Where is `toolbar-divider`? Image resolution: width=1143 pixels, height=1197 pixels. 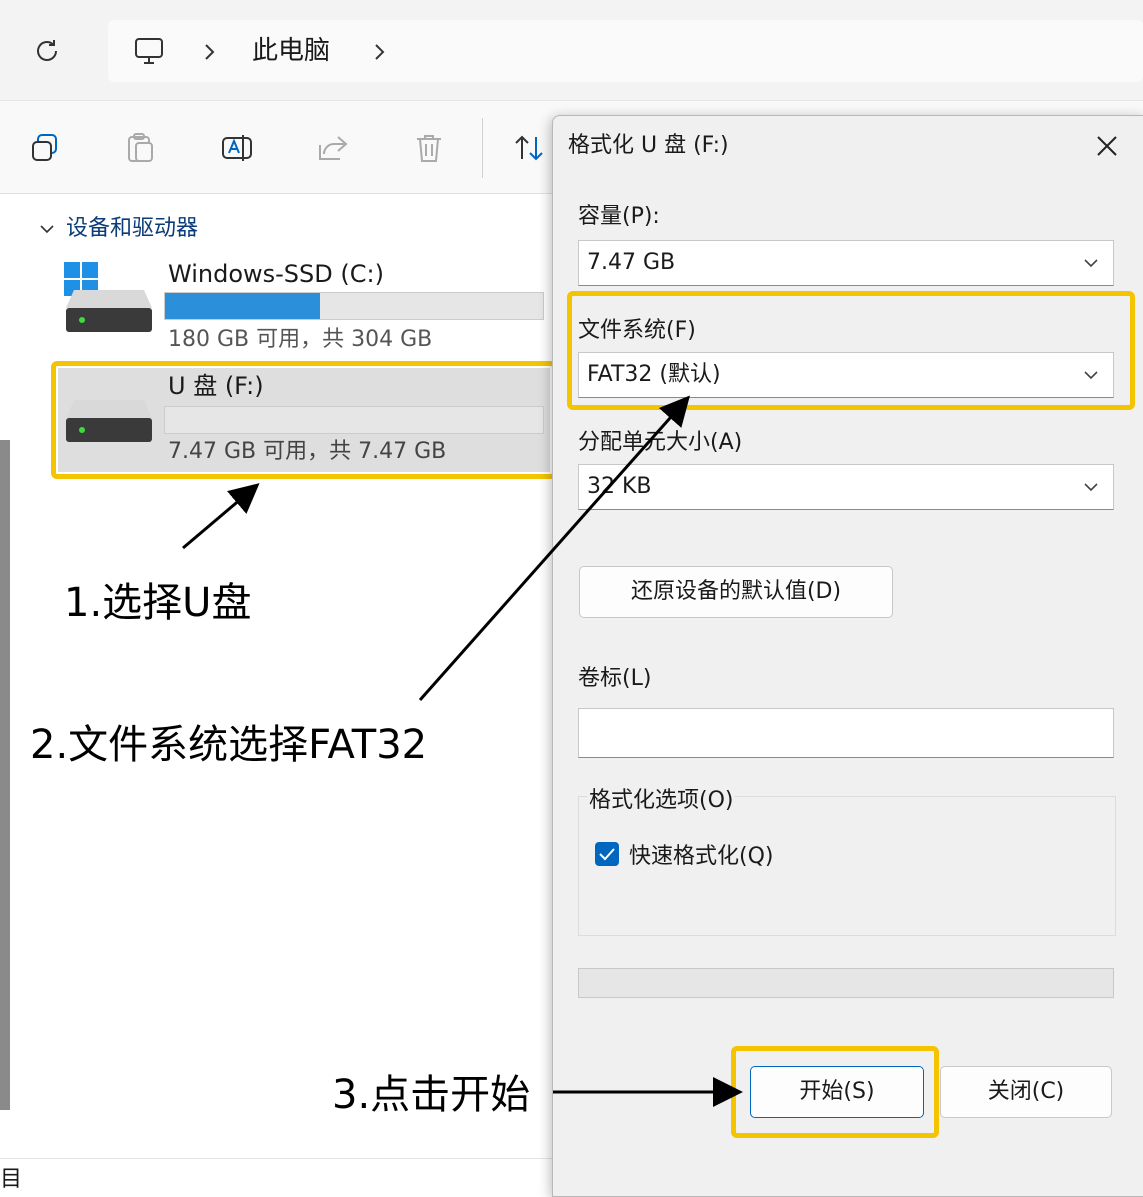 toolbar-divider is located at coordinates (482, 148).